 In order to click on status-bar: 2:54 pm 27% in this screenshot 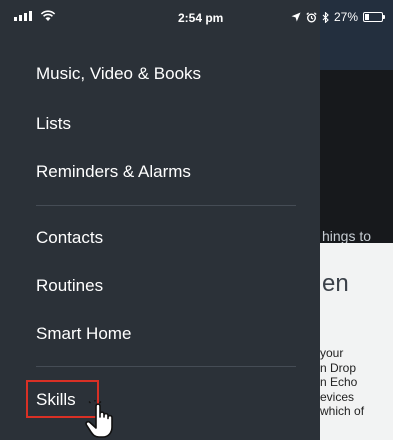, I will do `click(196, 18)`.